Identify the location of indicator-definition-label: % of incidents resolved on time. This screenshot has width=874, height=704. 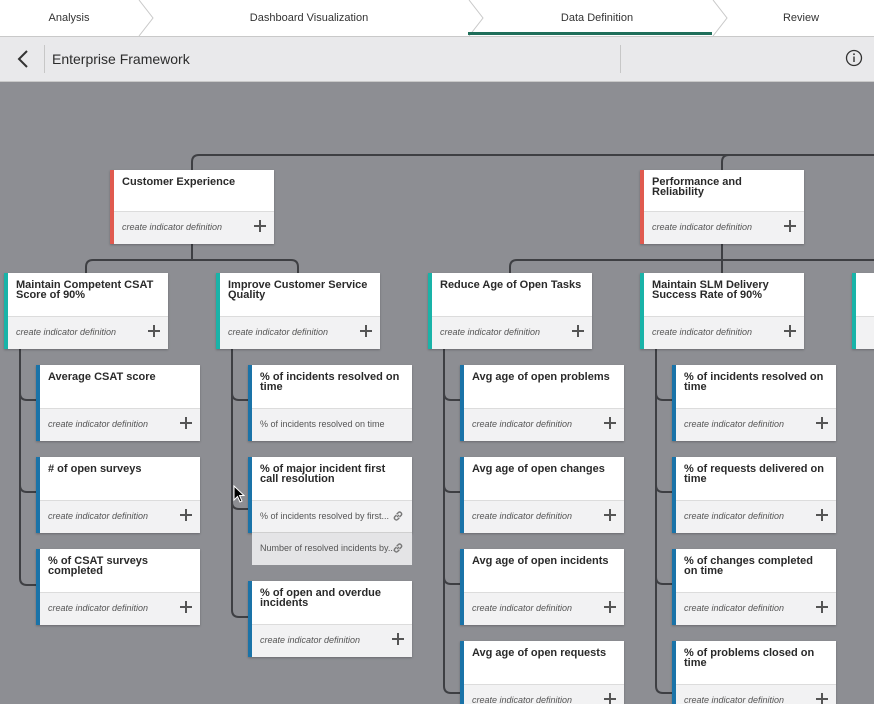
(322, 424).